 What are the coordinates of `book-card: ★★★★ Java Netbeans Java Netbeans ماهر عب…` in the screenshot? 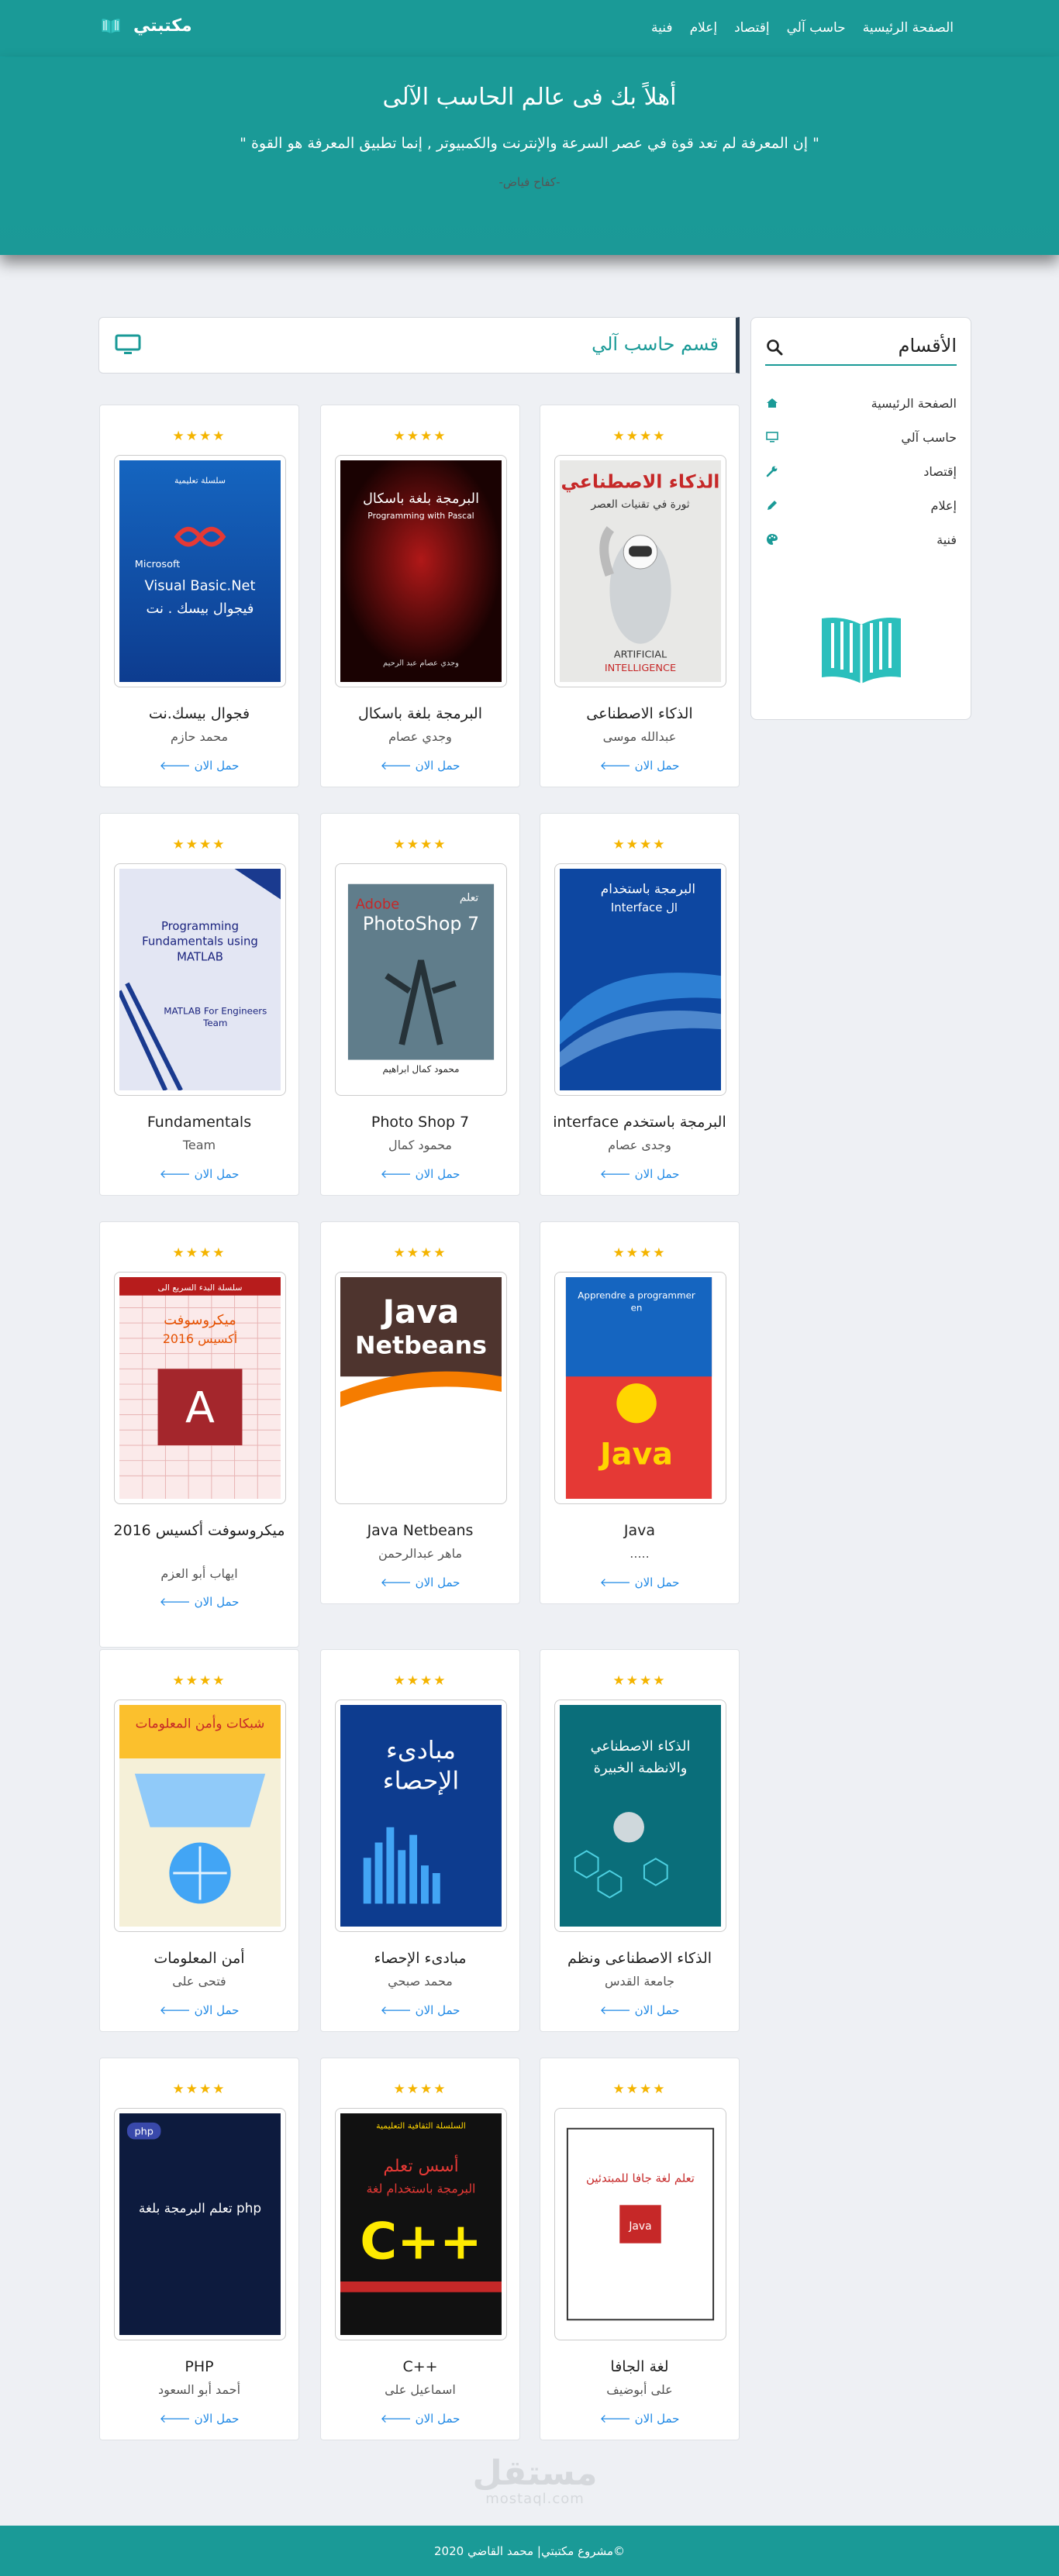 It's located at (420, 1412).